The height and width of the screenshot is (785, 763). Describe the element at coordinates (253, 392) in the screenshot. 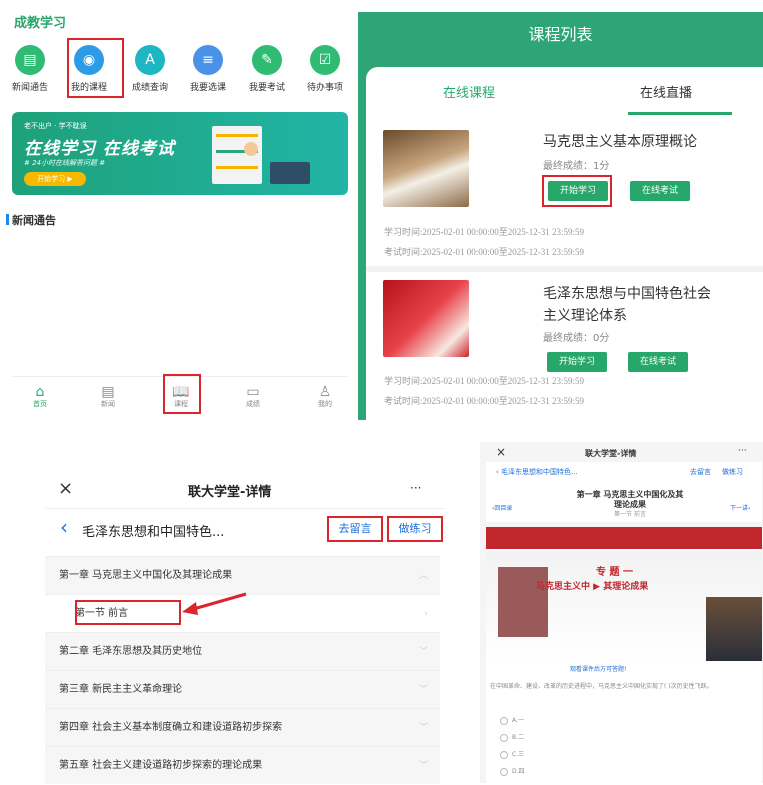

I see `grades-tab-icon: ▭` at that location.